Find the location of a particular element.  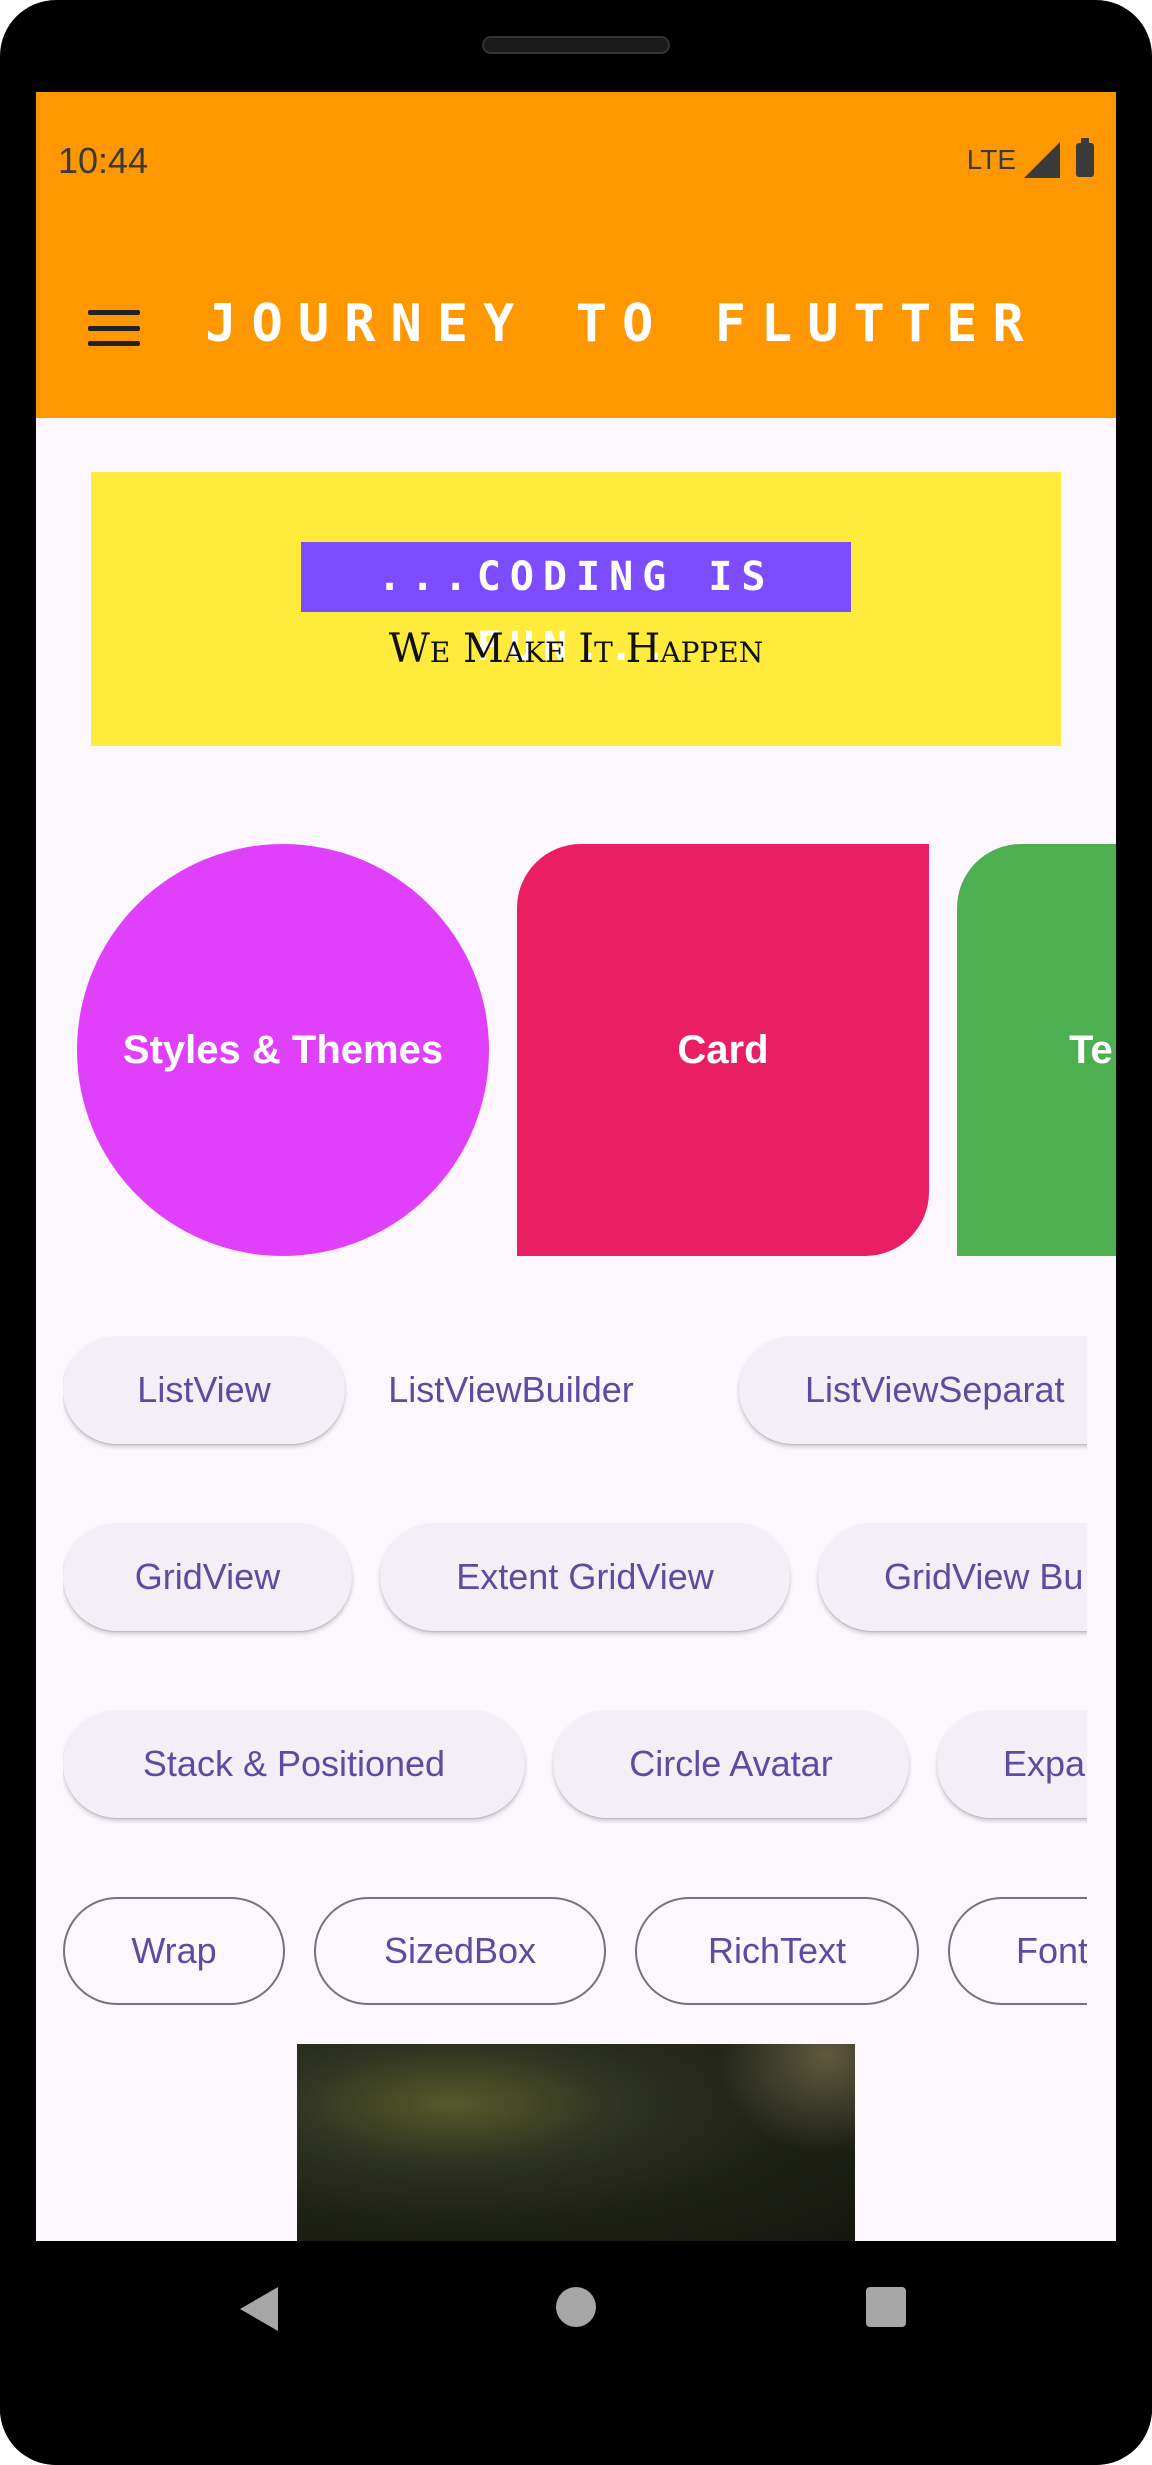

banner-subtitle: We Make It Happen is located at coordinates (576, 649).